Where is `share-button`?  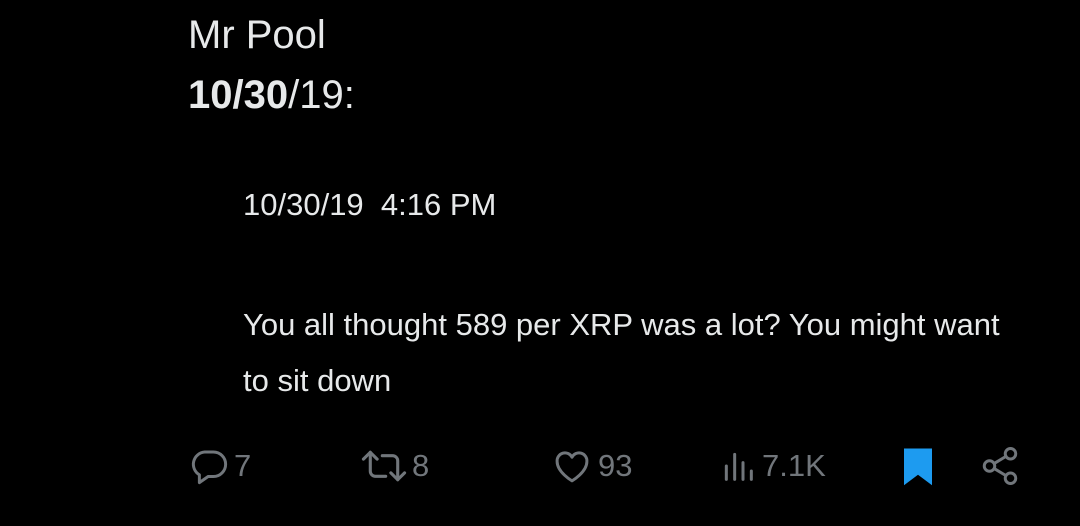 share-button is located at coordinates (1000, 466).